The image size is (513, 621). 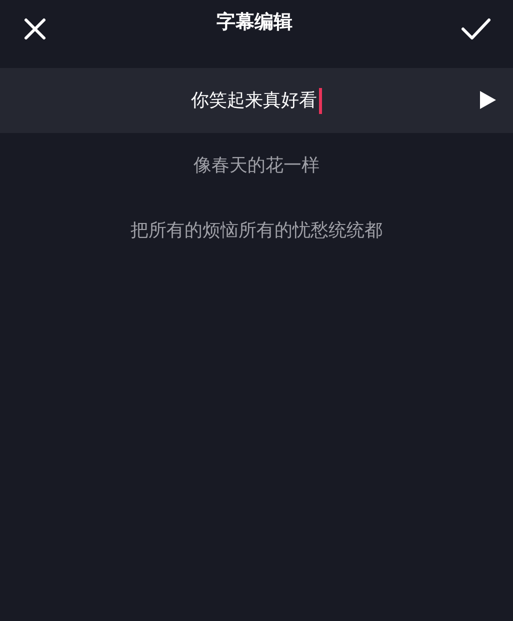 I want to click on subtitle-row: 像春天的花一样, so click(x=256, y=165).